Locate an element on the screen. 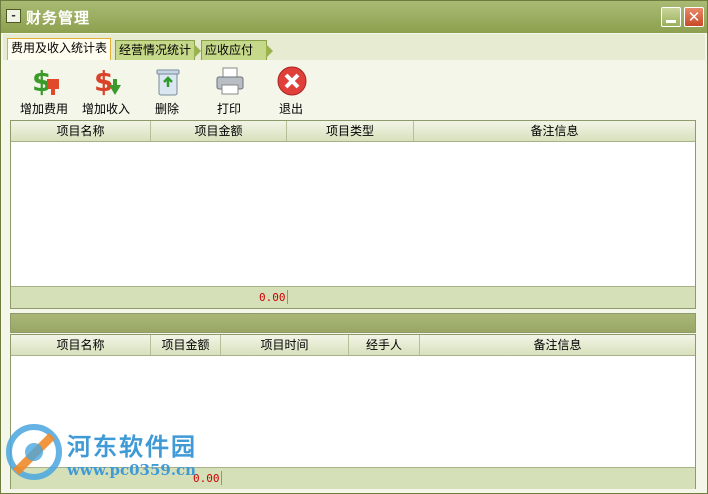 This screenshot has width=708, height=494. panel-splitter is located at coordinates (353, 323).